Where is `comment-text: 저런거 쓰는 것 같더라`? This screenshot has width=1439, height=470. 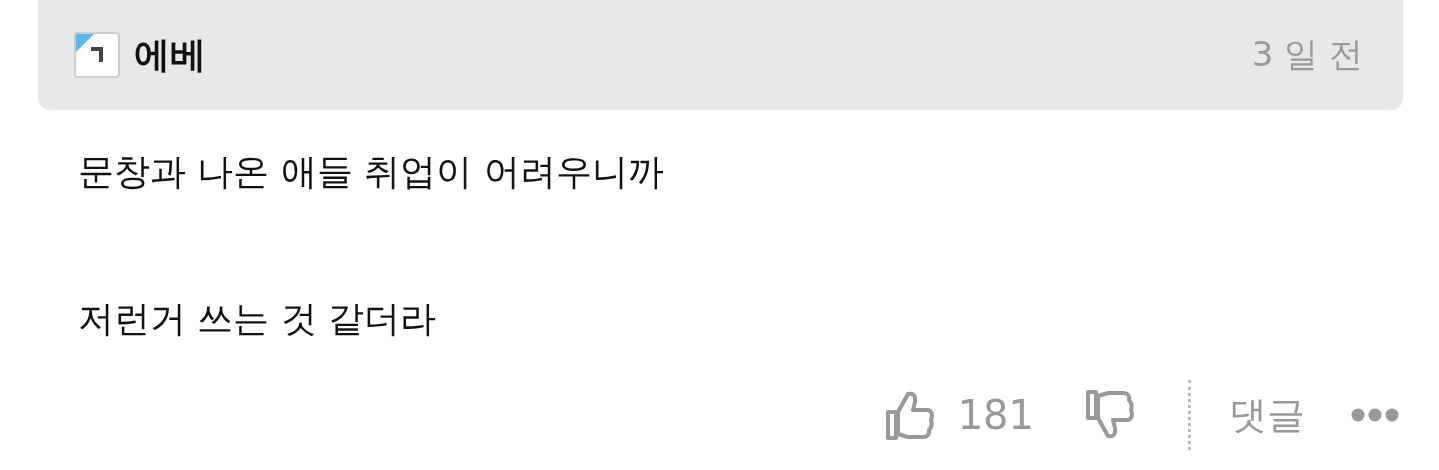 comment-text: 저런거 쓰는 것 같더라 is located at coordinates (258, 319).